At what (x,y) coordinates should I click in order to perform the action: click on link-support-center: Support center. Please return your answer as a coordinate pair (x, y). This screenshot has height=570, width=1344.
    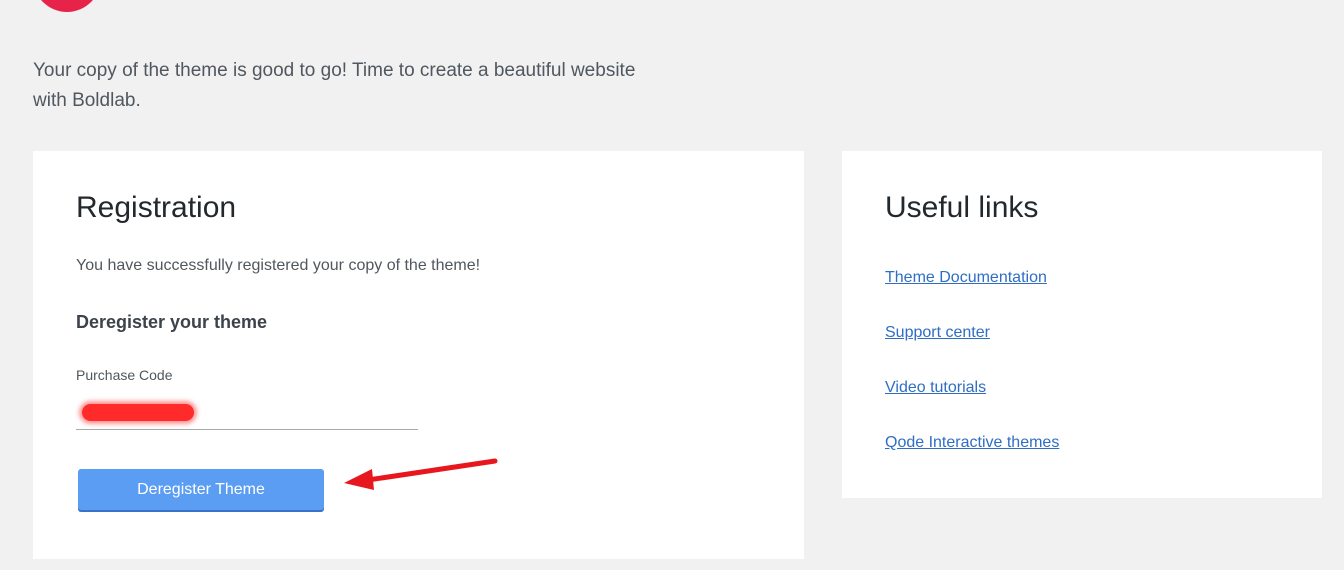
    Looking at the image, I should click on (937, 332).